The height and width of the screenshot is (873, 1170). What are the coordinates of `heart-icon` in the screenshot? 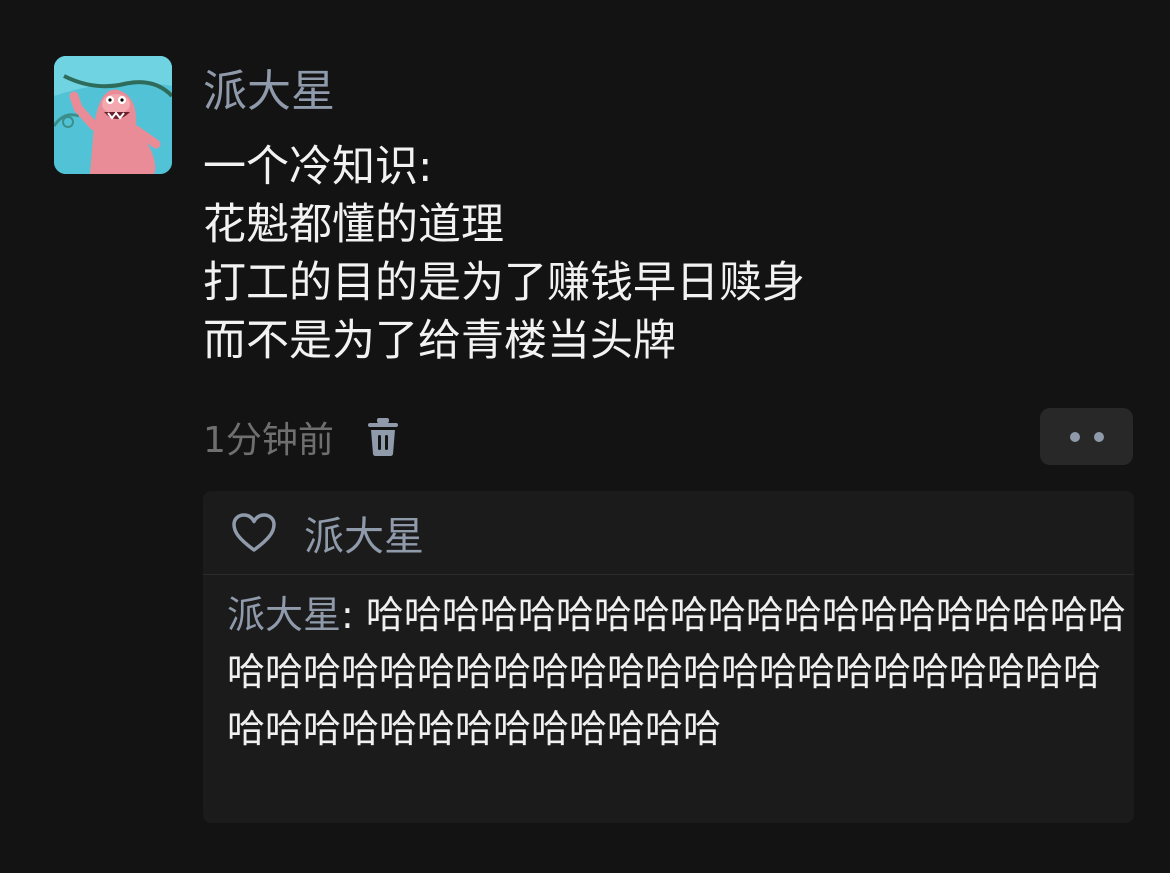 It's located at (254, 533).